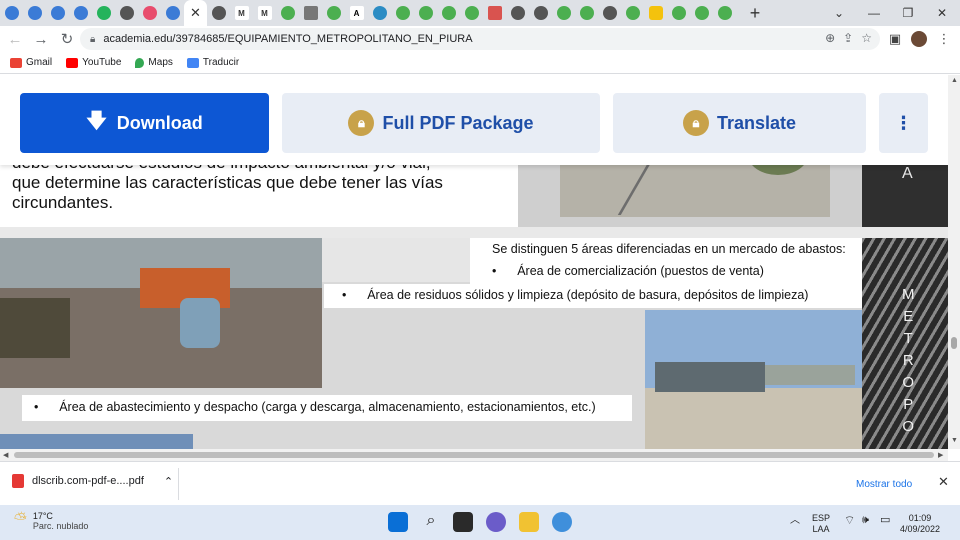 The height and width of the screenshot is (540, 960). What do you see at coordinates (212, 62) in the screenshot?
I see `bookmark-translate: Traducir` at bounding box center [212, 62].